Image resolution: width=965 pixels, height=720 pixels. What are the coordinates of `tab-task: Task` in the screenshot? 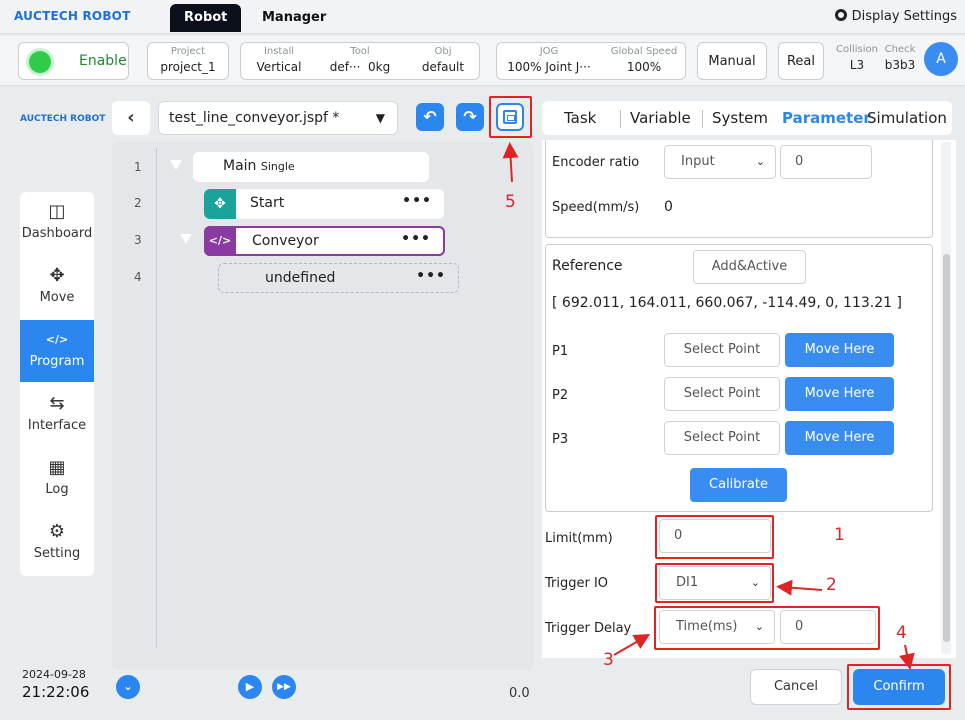 It's located at (580, 118).